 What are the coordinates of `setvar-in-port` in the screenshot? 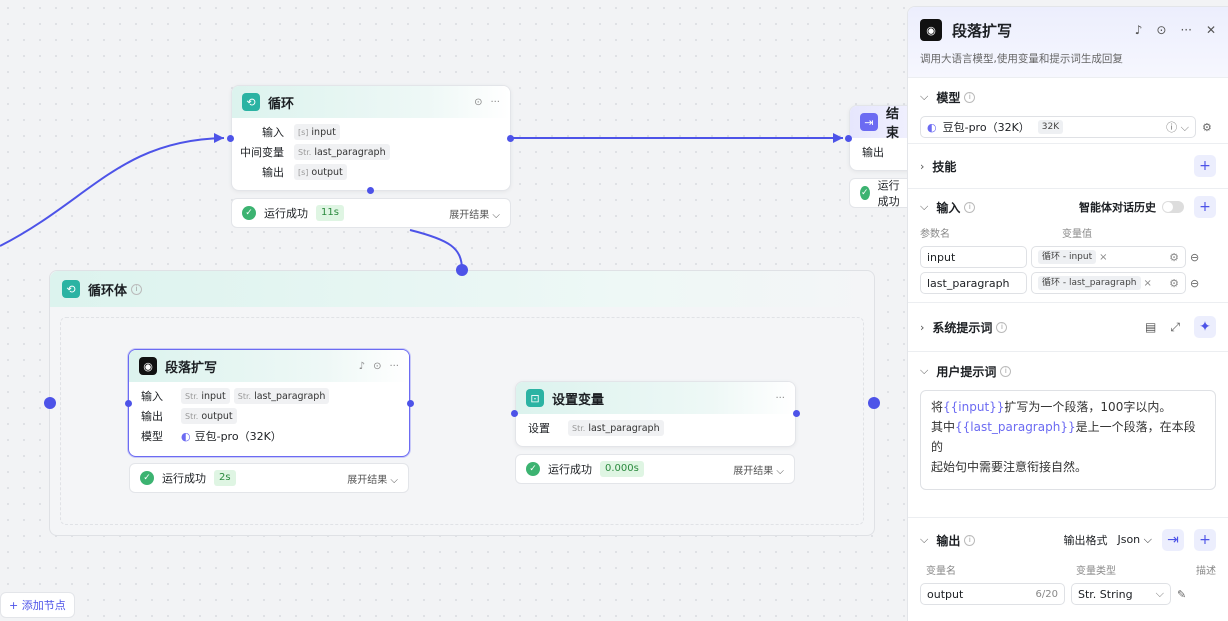 It's located at (514, 413).